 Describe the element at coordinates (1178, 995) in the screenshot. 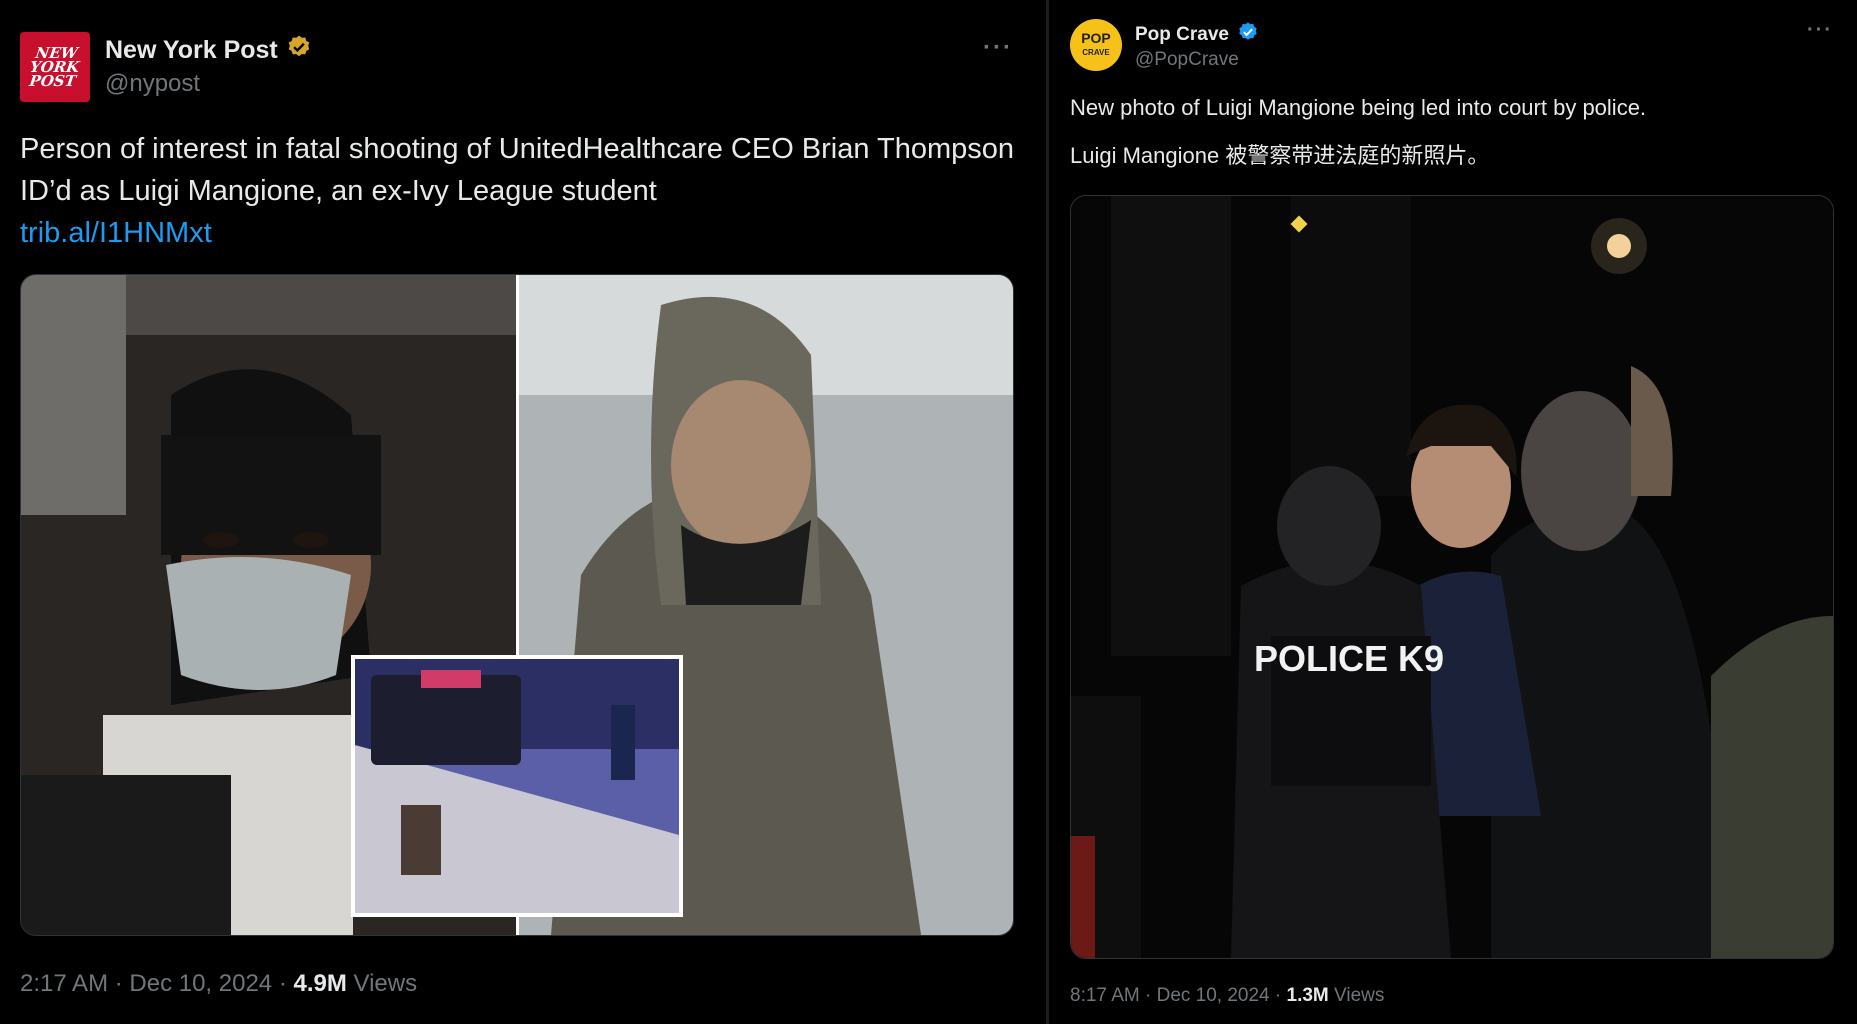

I see `tweet-timestamp: 8:17 AM · Dec 10, 2024 ·` at that location.